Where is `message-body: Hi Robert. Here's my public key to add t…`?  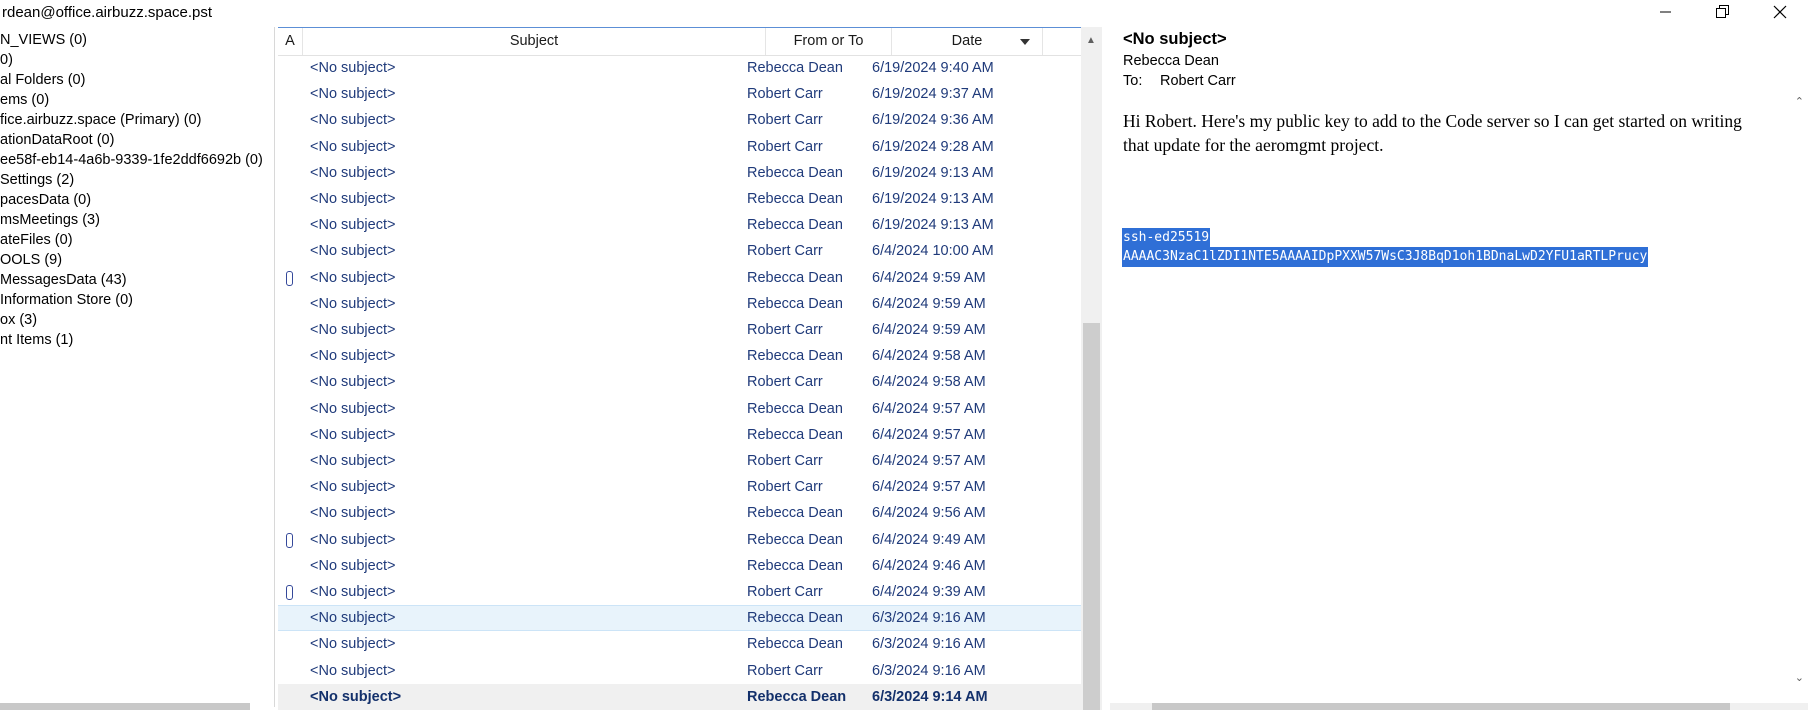
message-body: Hi Robert. Here's my public key to add t… is located at coordinates (1432, 133).